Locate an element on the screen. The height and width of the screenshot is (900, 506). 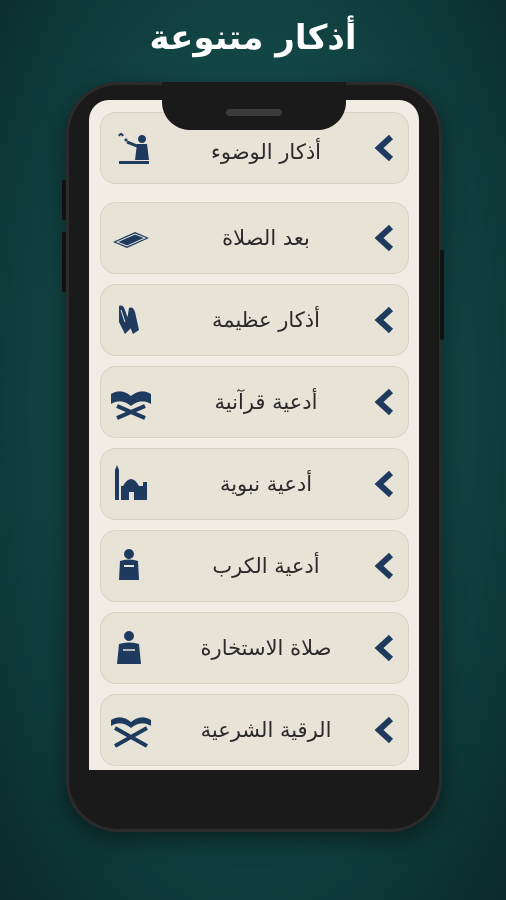
quran-stand-icon is located at coordinates (131, 405).